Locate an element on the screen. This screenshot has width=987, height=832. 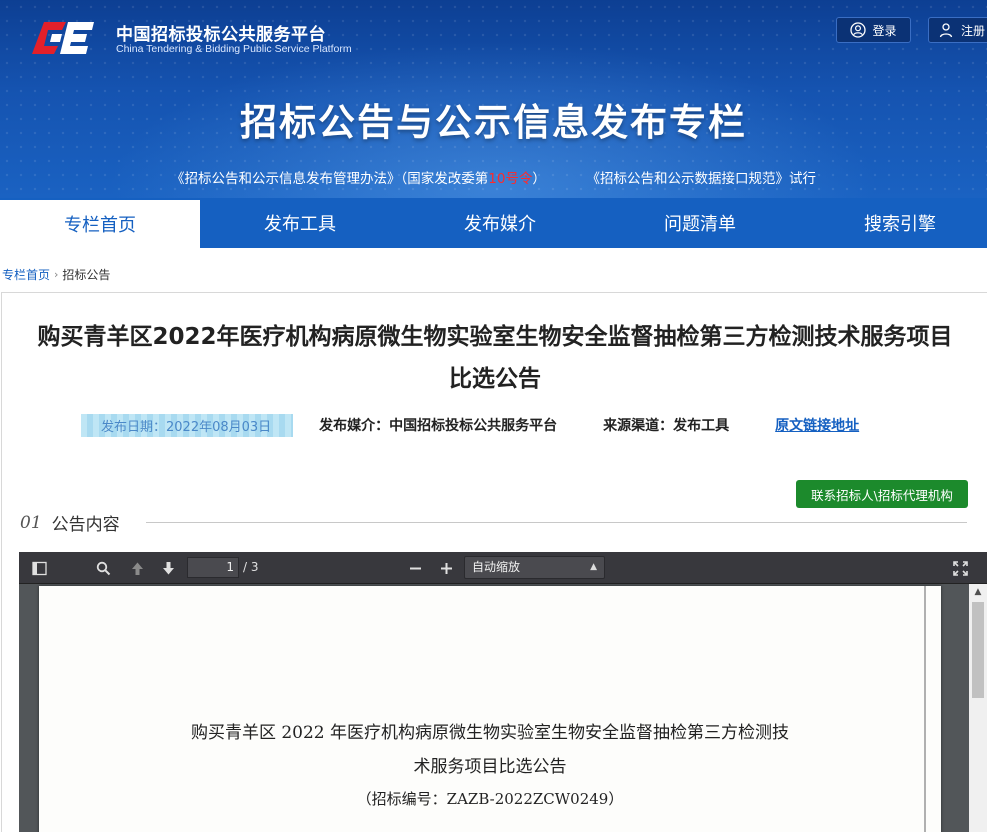
original-link: 原文链接地址 is located at coordinates (817, 425).